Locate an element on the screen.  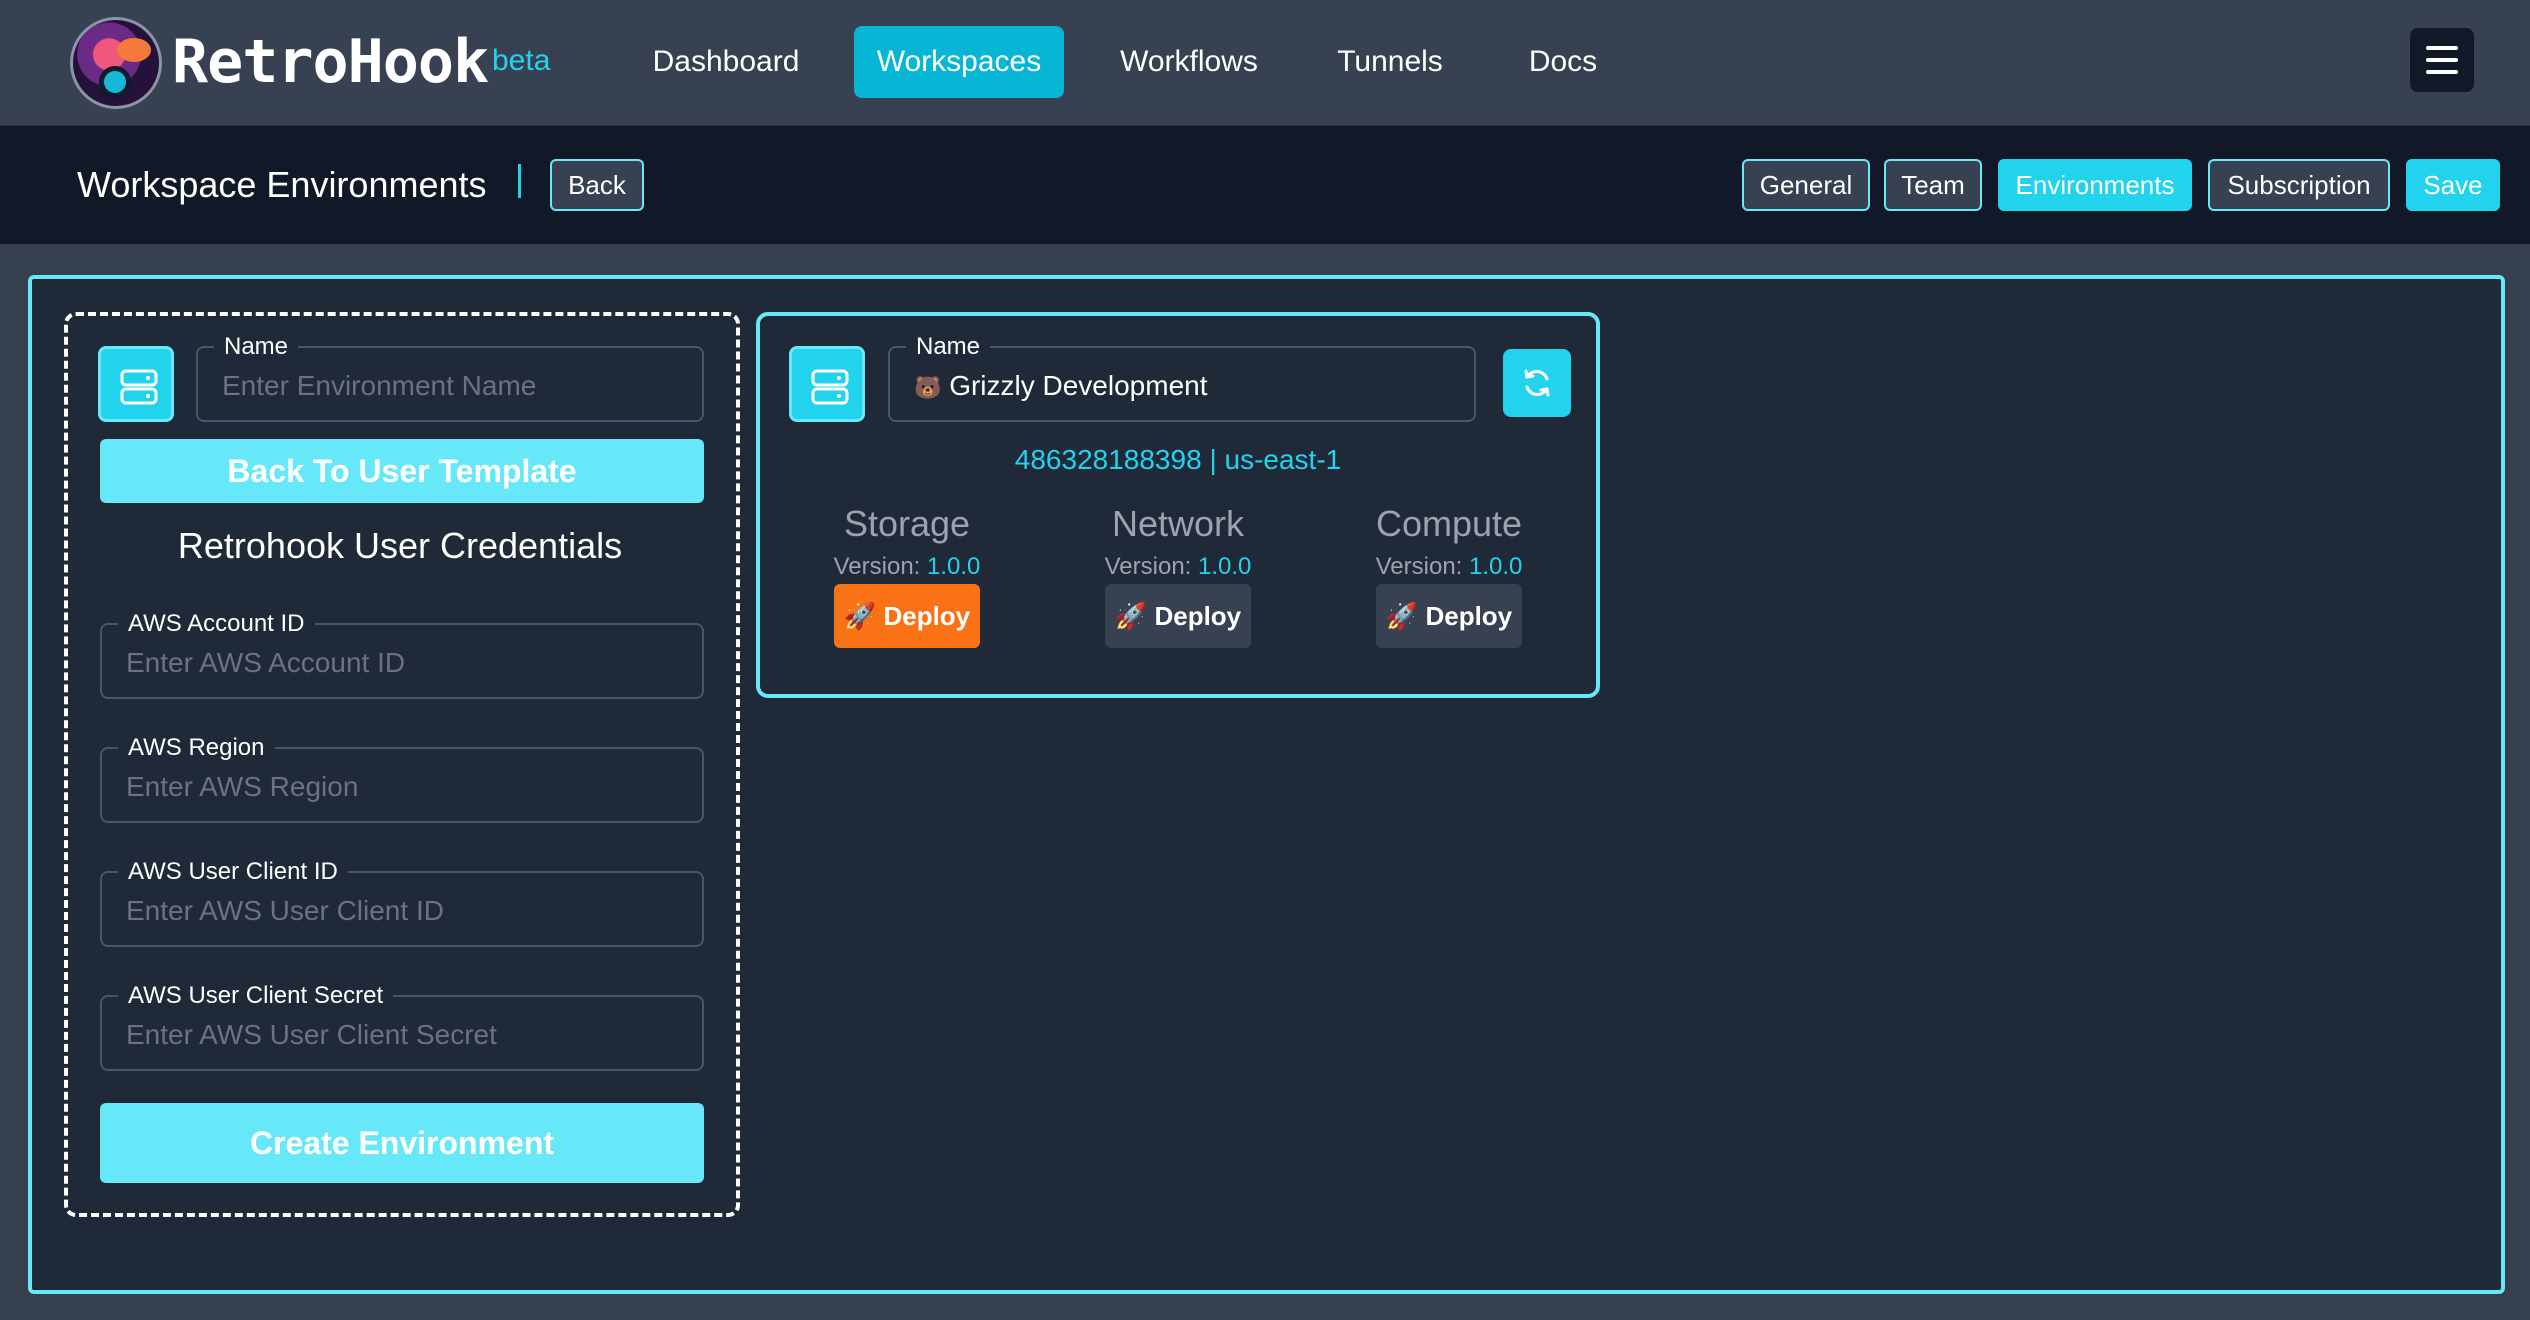
refresh-button is located at coordinates (1537, 383).